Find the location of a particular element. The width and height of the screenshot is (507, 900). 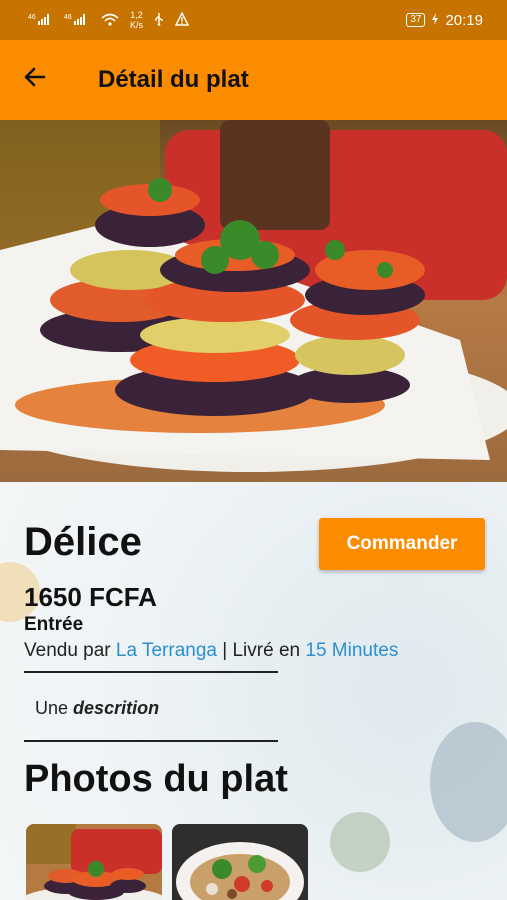

warning-icon is located at coordinates (182, 19).